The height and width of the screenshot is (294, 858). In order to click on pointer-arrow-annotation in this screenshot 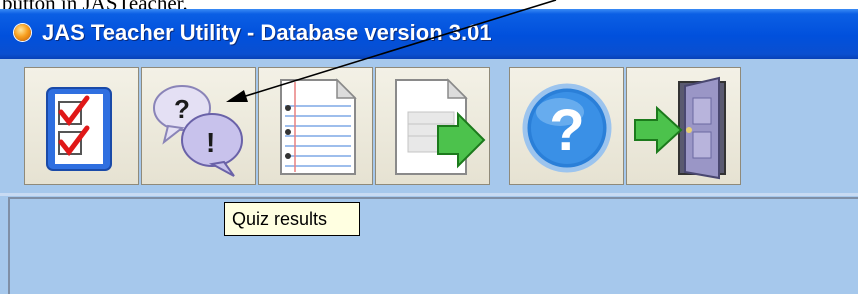, I will do `click(391, 51)`.